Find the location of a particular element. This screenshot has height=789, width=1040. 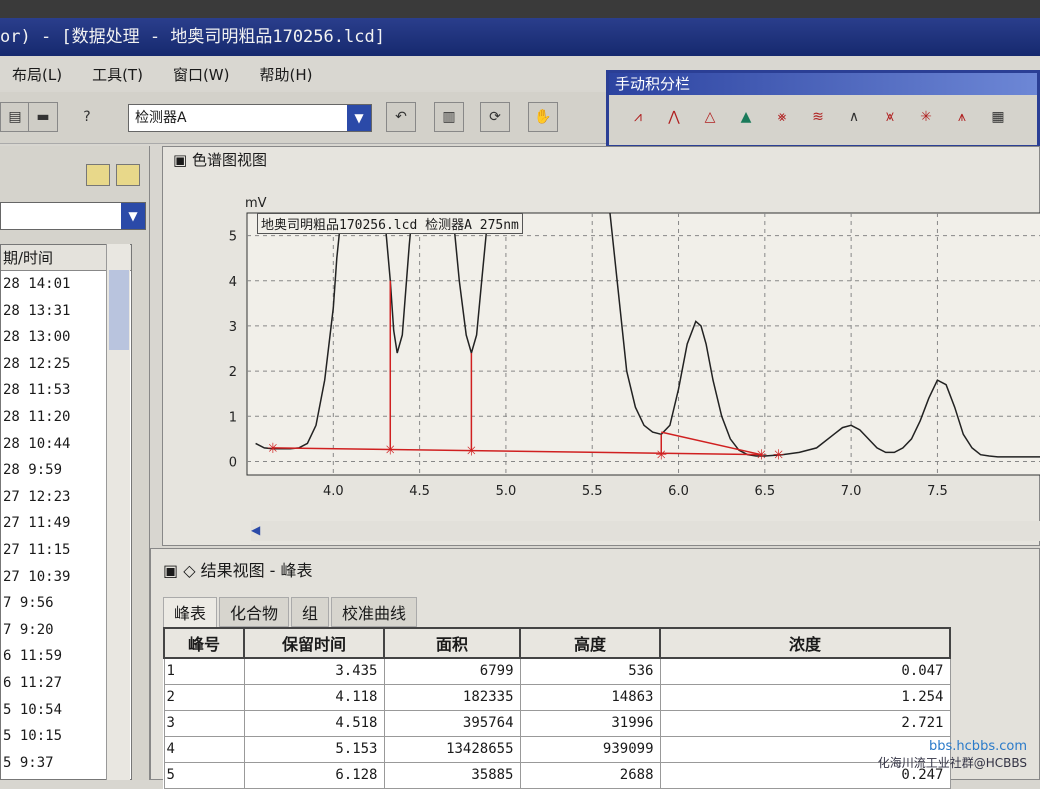

y-tick-label: 3 is located at coordinates (233, 327).